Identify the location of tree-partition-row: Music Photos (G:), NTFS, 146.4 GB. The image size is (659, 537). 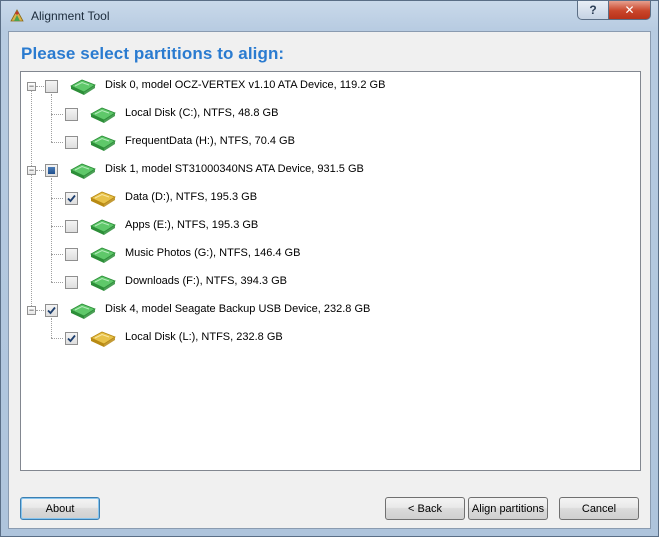
(330, 254).